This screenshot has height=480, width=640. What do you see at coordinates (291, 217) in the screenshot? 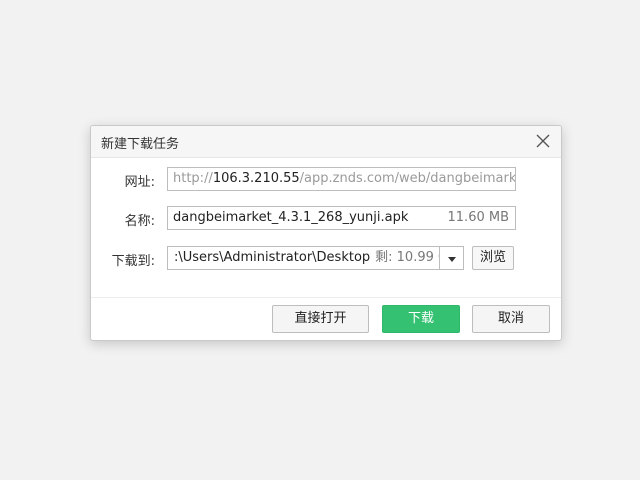
I see `file-name-value: dangbeimarket_4.3.1_268_yunji.apk` at bounding box center [291, 217].